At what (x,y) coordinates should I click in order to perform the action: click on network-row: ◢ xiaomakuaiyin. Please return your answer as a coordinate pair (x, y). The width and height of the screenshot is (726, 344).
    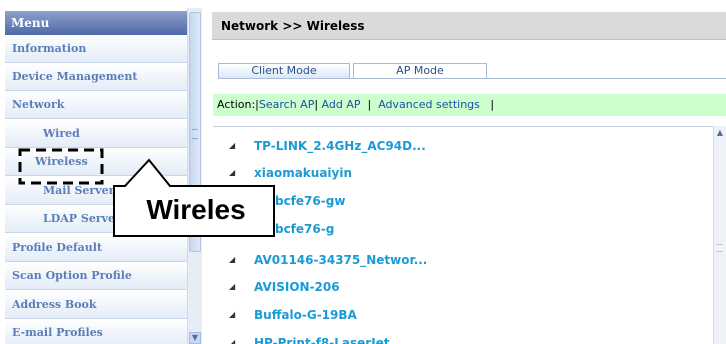
    Looking at the image, I should click on (463, 173).